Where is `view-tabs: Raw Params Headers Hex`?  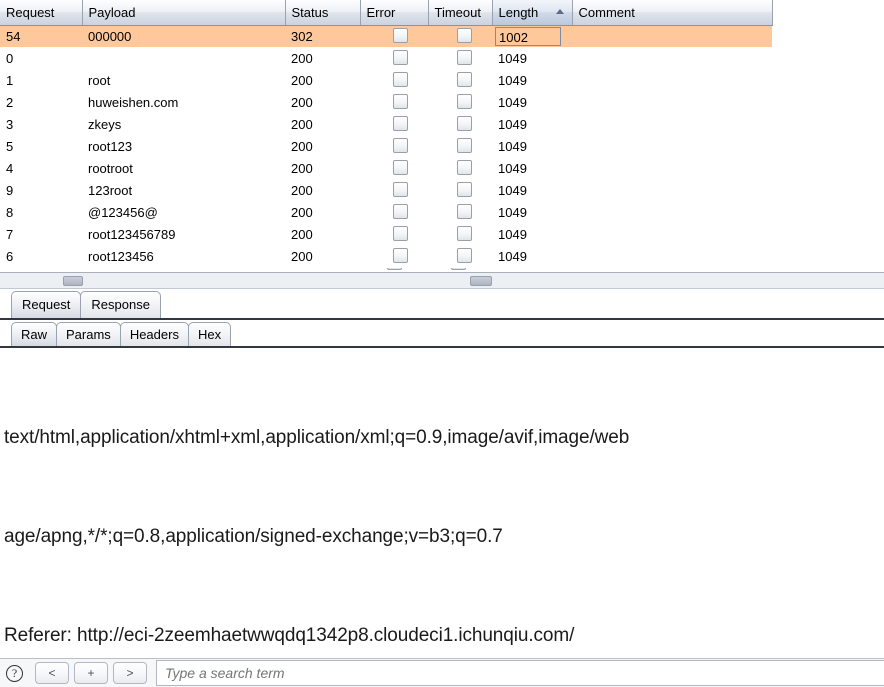 view-tabs: Raw Params Headers Hex is located at coordinates (442, 334).